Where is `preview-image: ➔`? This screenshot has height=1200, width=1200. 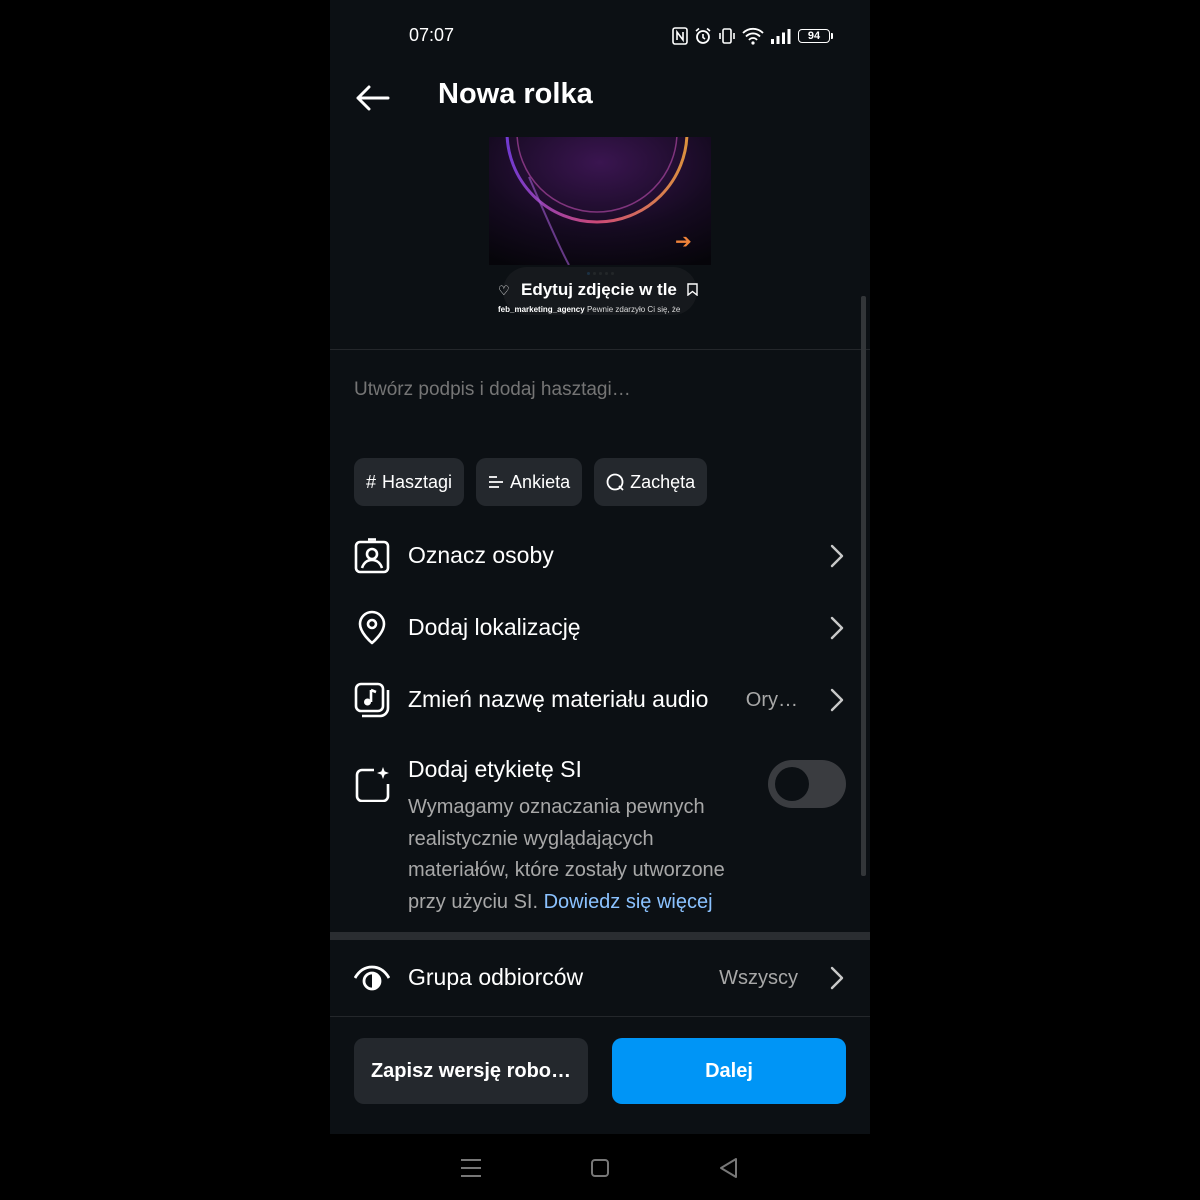 preview-image: ➔ is located at coordinates (600, 201).